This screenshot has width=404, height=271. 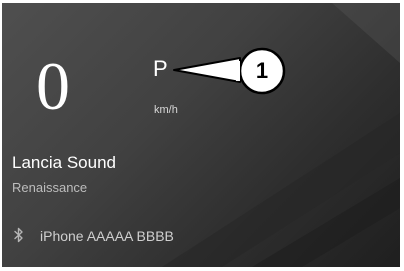 What do you see at coordinates (18, 235) in the screenshot?
I see `bluetooth-icon` at bounding box center [18, 235].